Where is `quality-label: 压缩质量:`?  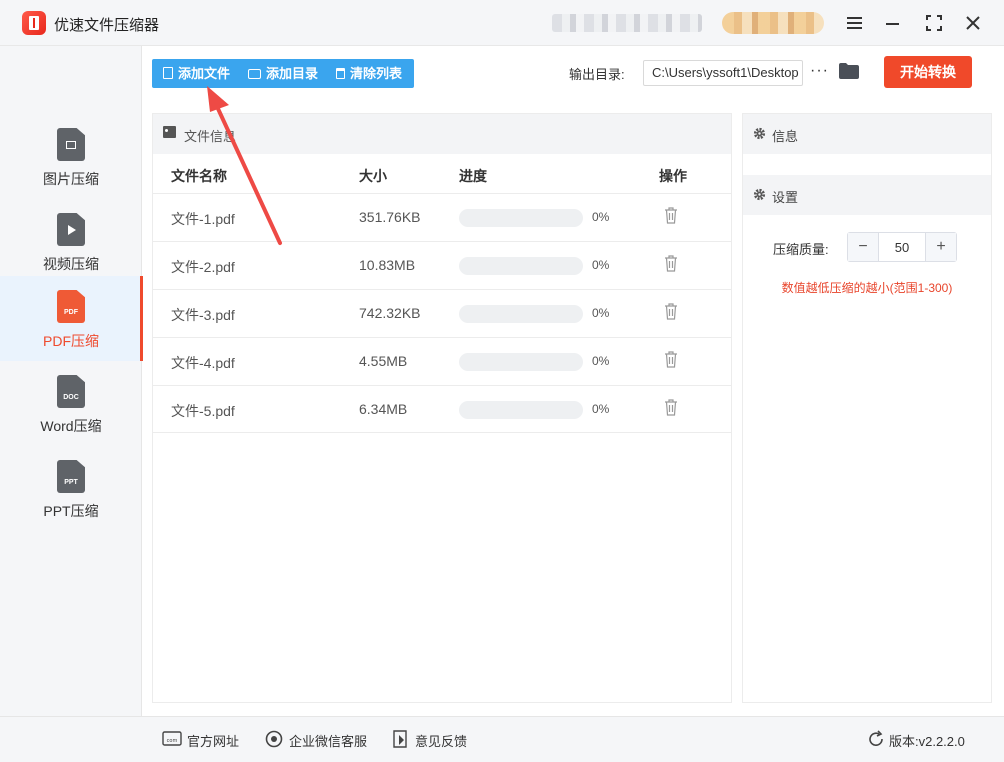
quality-label: 压缩质量: is located at coordinates (801, 249).